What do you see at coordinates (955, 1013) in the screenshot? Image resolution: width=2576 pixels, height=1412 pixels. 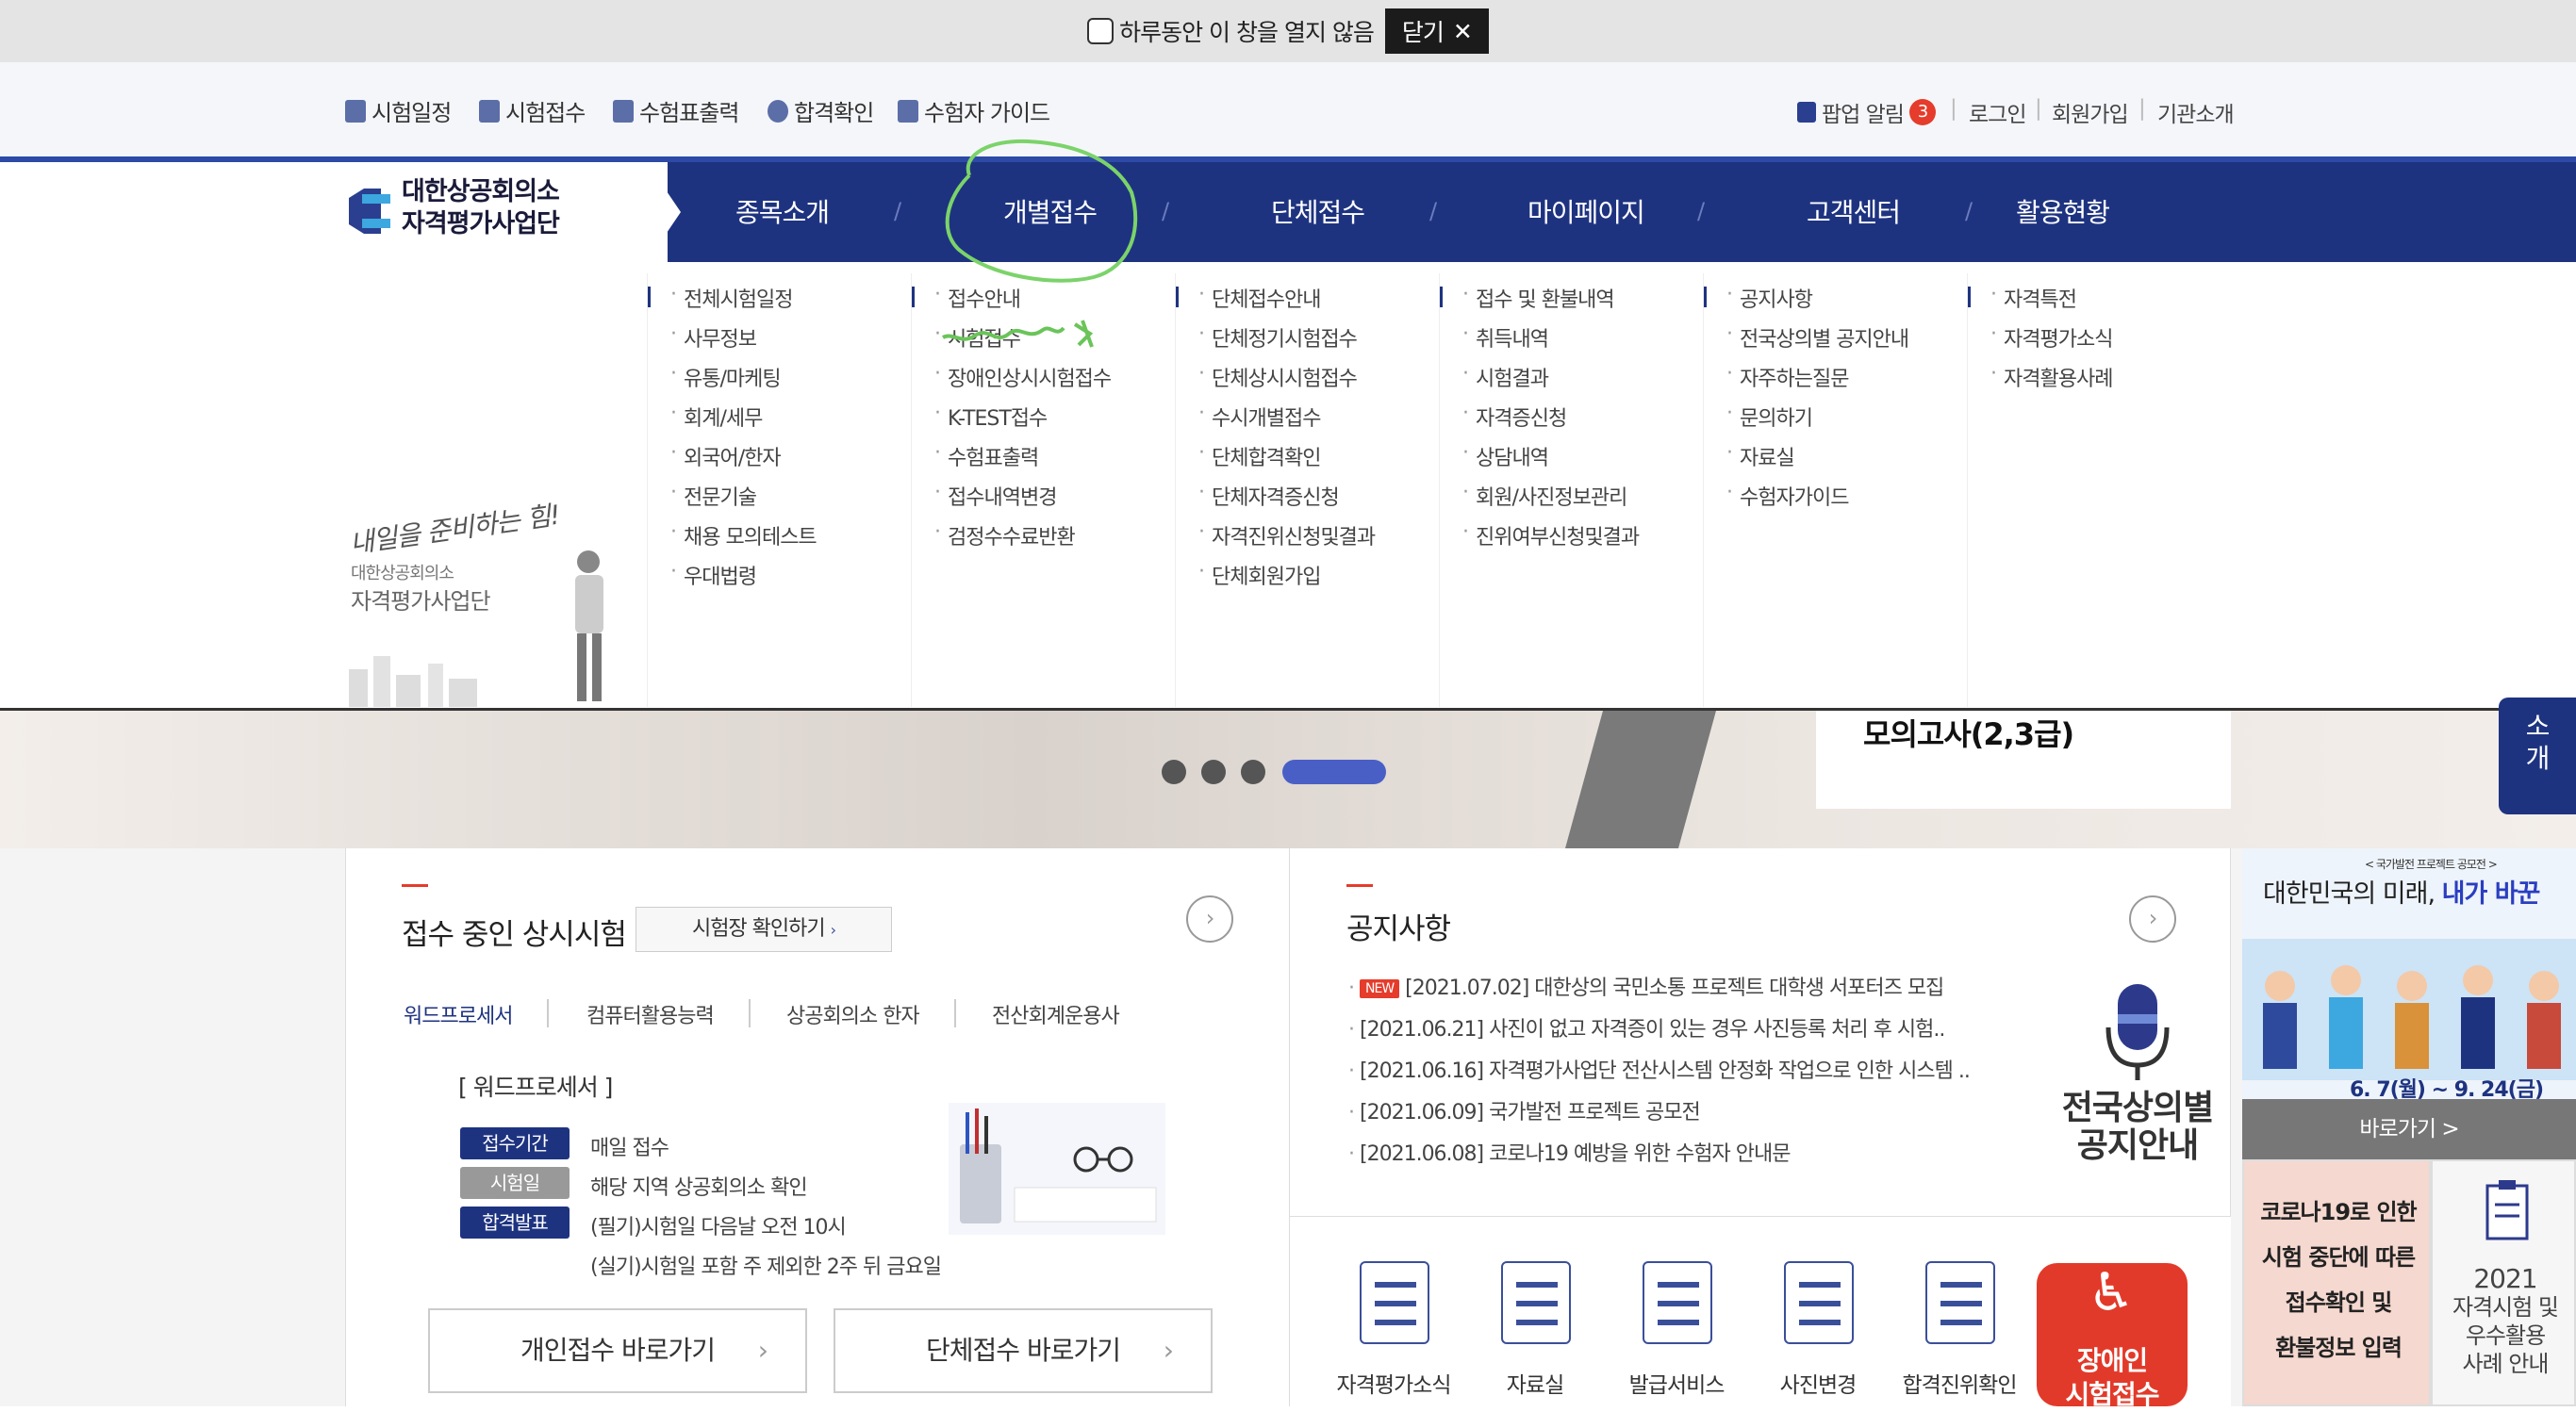 I see `tab-sep` at bounding box center [955, 1013].